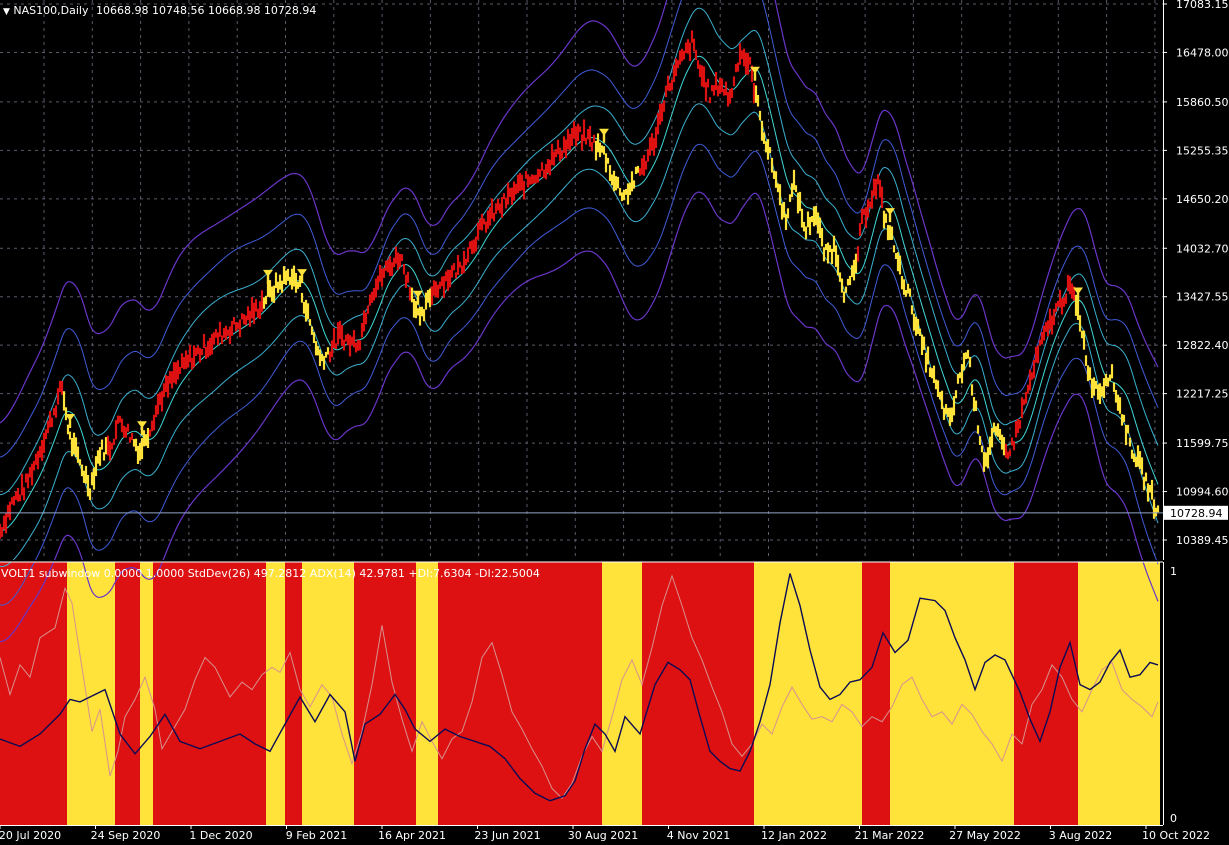 The height and width of the screenshot is (845, 1229). I want to click on y-tick-label: 15860.50, so click(1202, 102).